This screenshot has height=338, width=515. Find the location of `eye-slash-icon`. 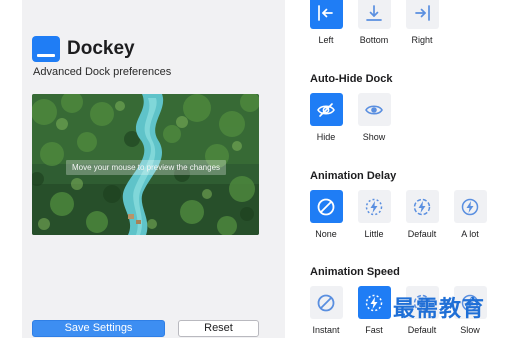

eye-slash-icon is located at coordinates (326, 109).